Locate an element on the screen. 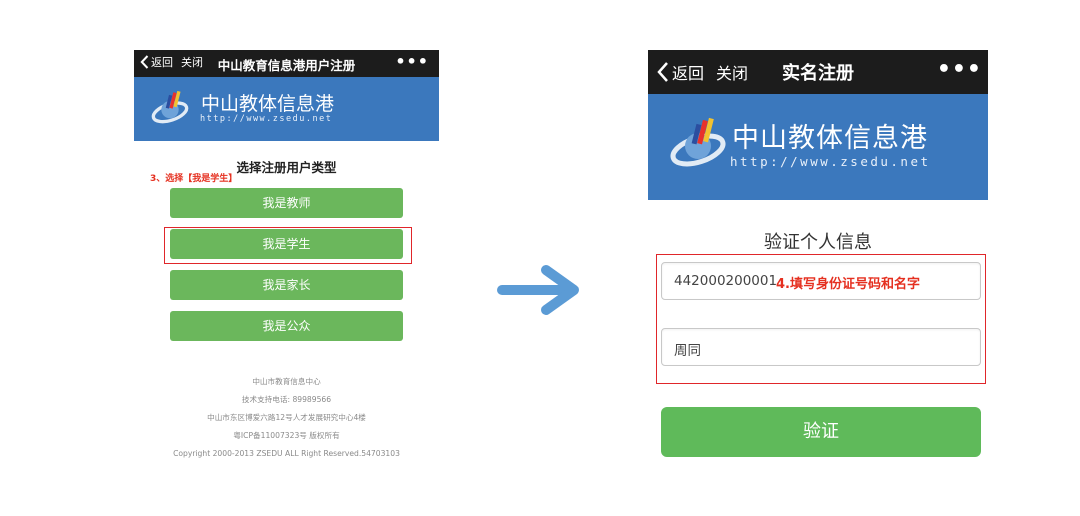 This screenshot has height=516, width=1080. id-number-field: 442000200001 4.填写身份证号码和名字 is located at coordinates (821, 281).